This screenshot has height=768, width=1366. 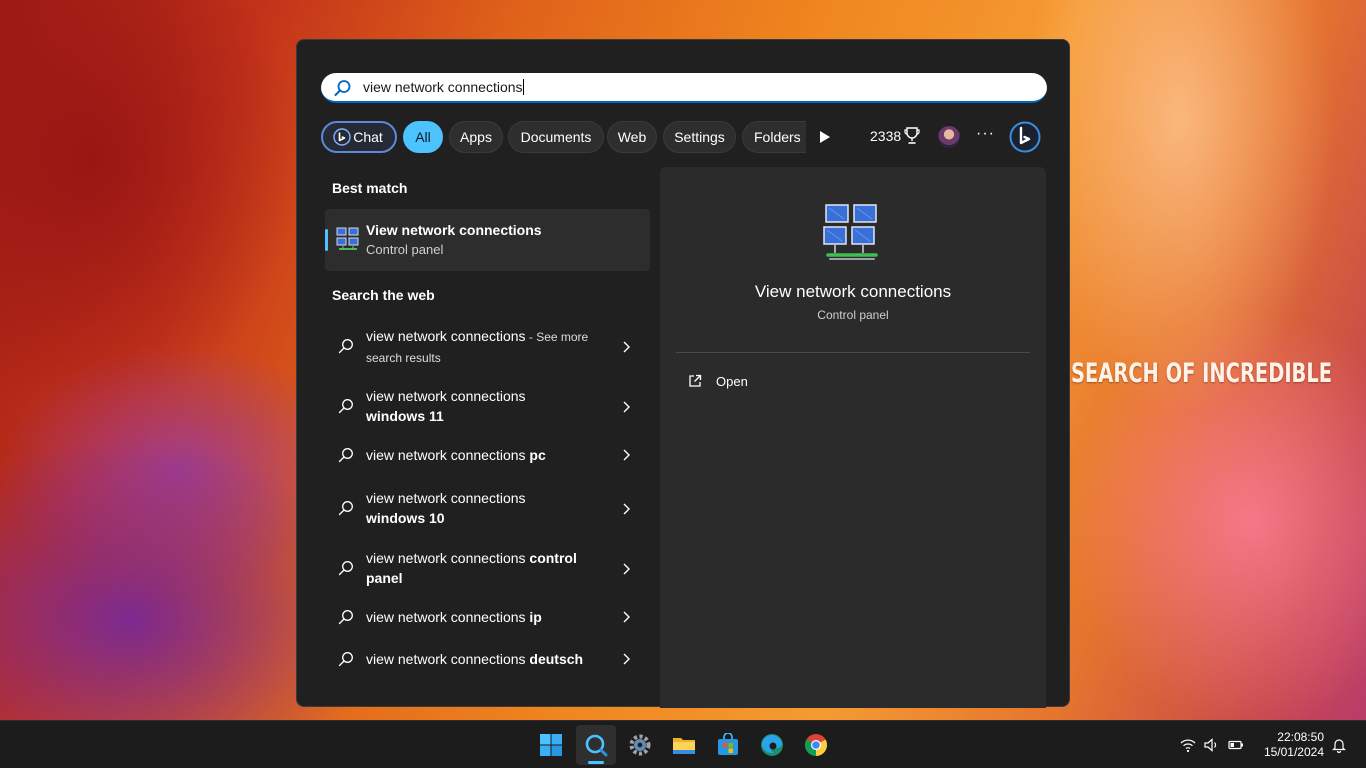 I want to click on tab-settings: Settings, so click(x=699, y=137).